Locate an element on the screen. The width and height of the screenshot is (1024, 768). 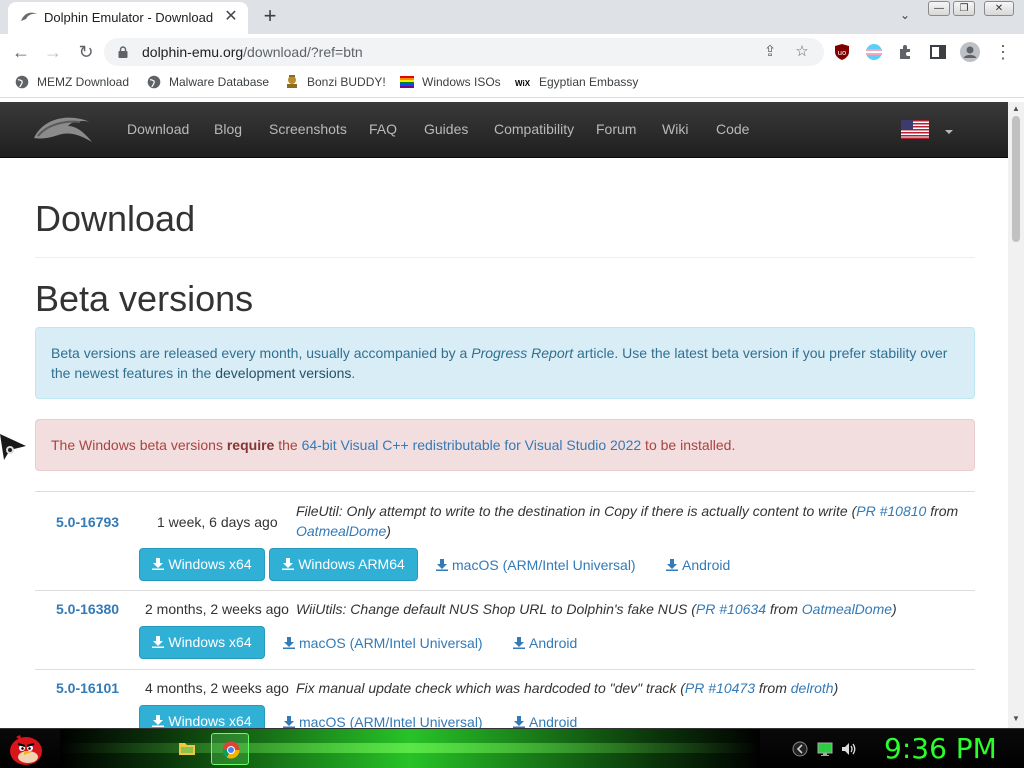
address-bar: dolphin-emu.org/download/?ref=btn ⇪ ☆ is located at coordinates (464, 52).